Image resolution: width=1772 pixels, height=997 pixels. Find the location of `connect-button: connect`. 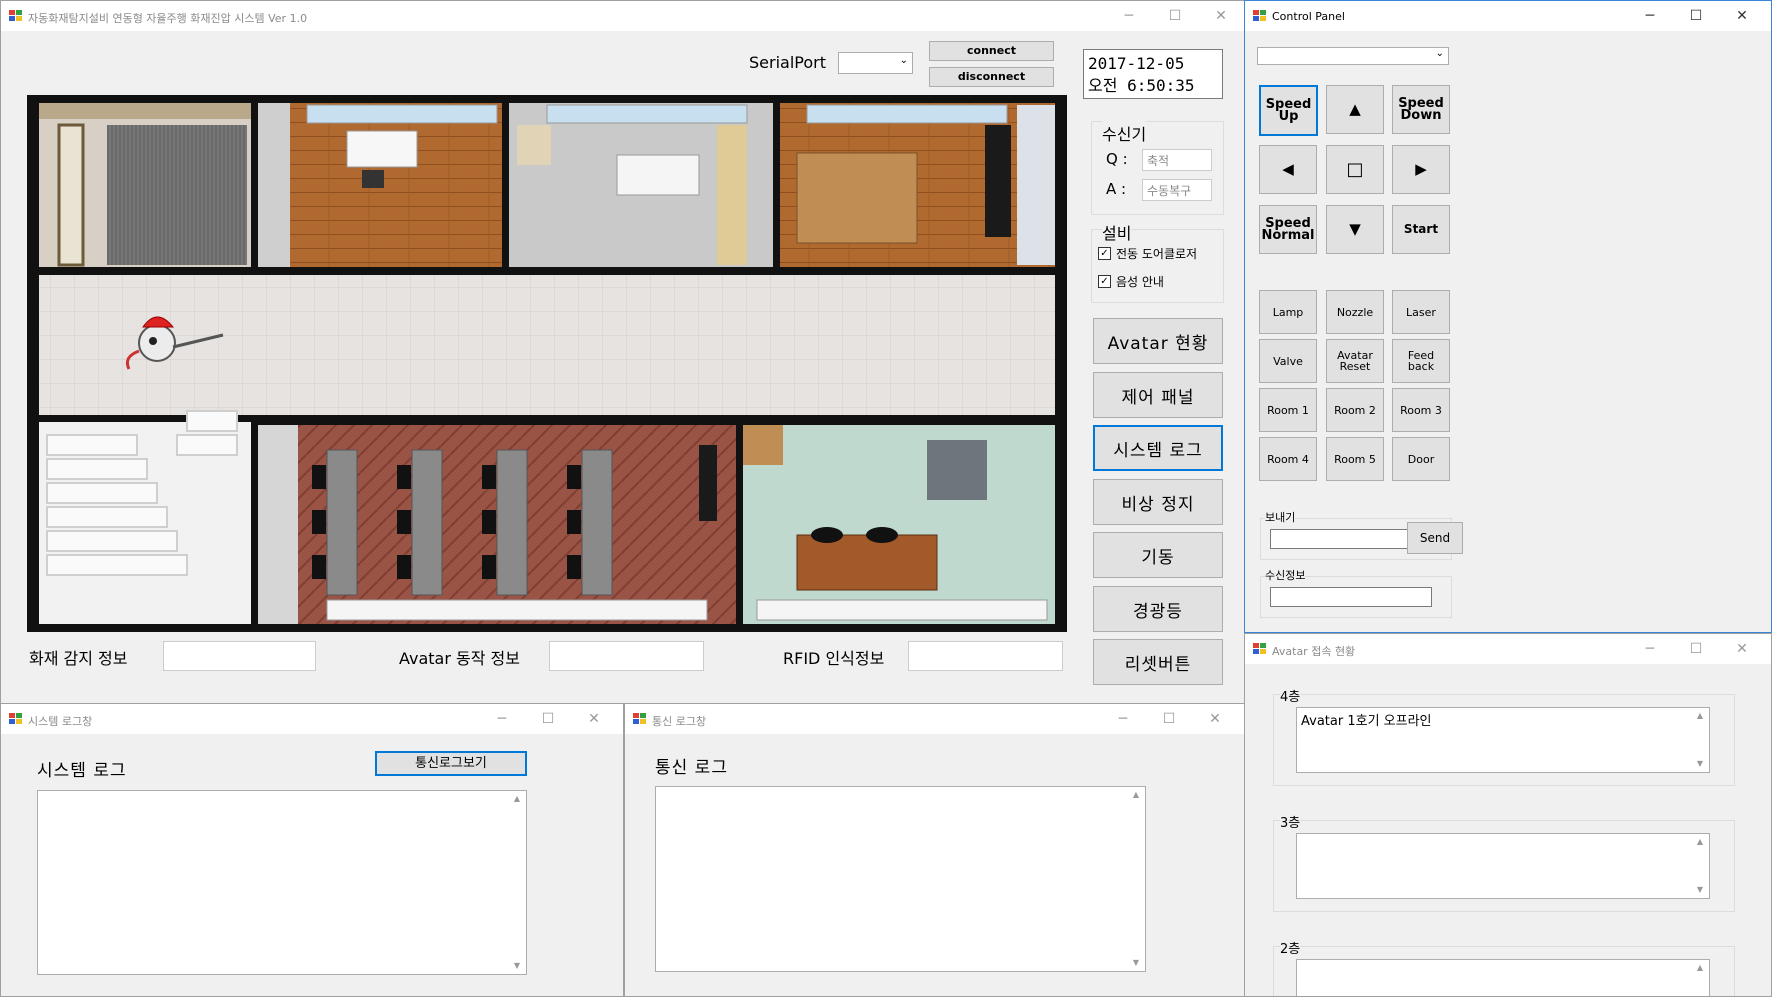

connect-button: connect is located at coordinates (991, 51).